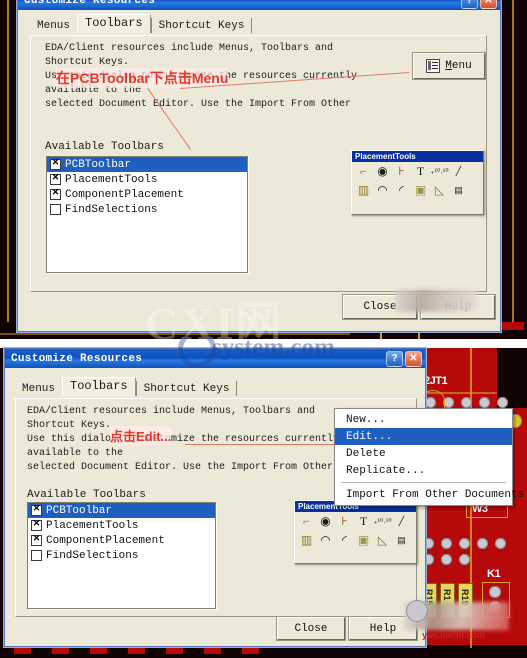  Describe the element at coordinates (99, 386) in the screenshot. I see `tab-toolbars-bottom: Toolbars` at that location.